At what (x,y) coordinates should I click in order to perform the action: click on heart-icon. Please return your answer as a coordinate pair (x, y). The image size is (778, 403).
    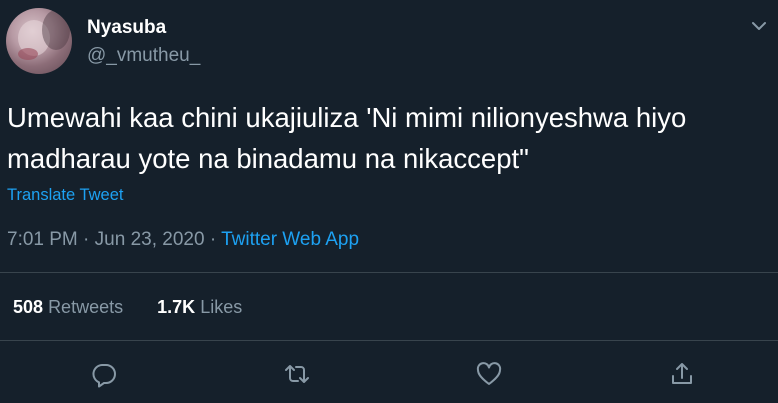
    Looking at the image, I should click on (489, 374).